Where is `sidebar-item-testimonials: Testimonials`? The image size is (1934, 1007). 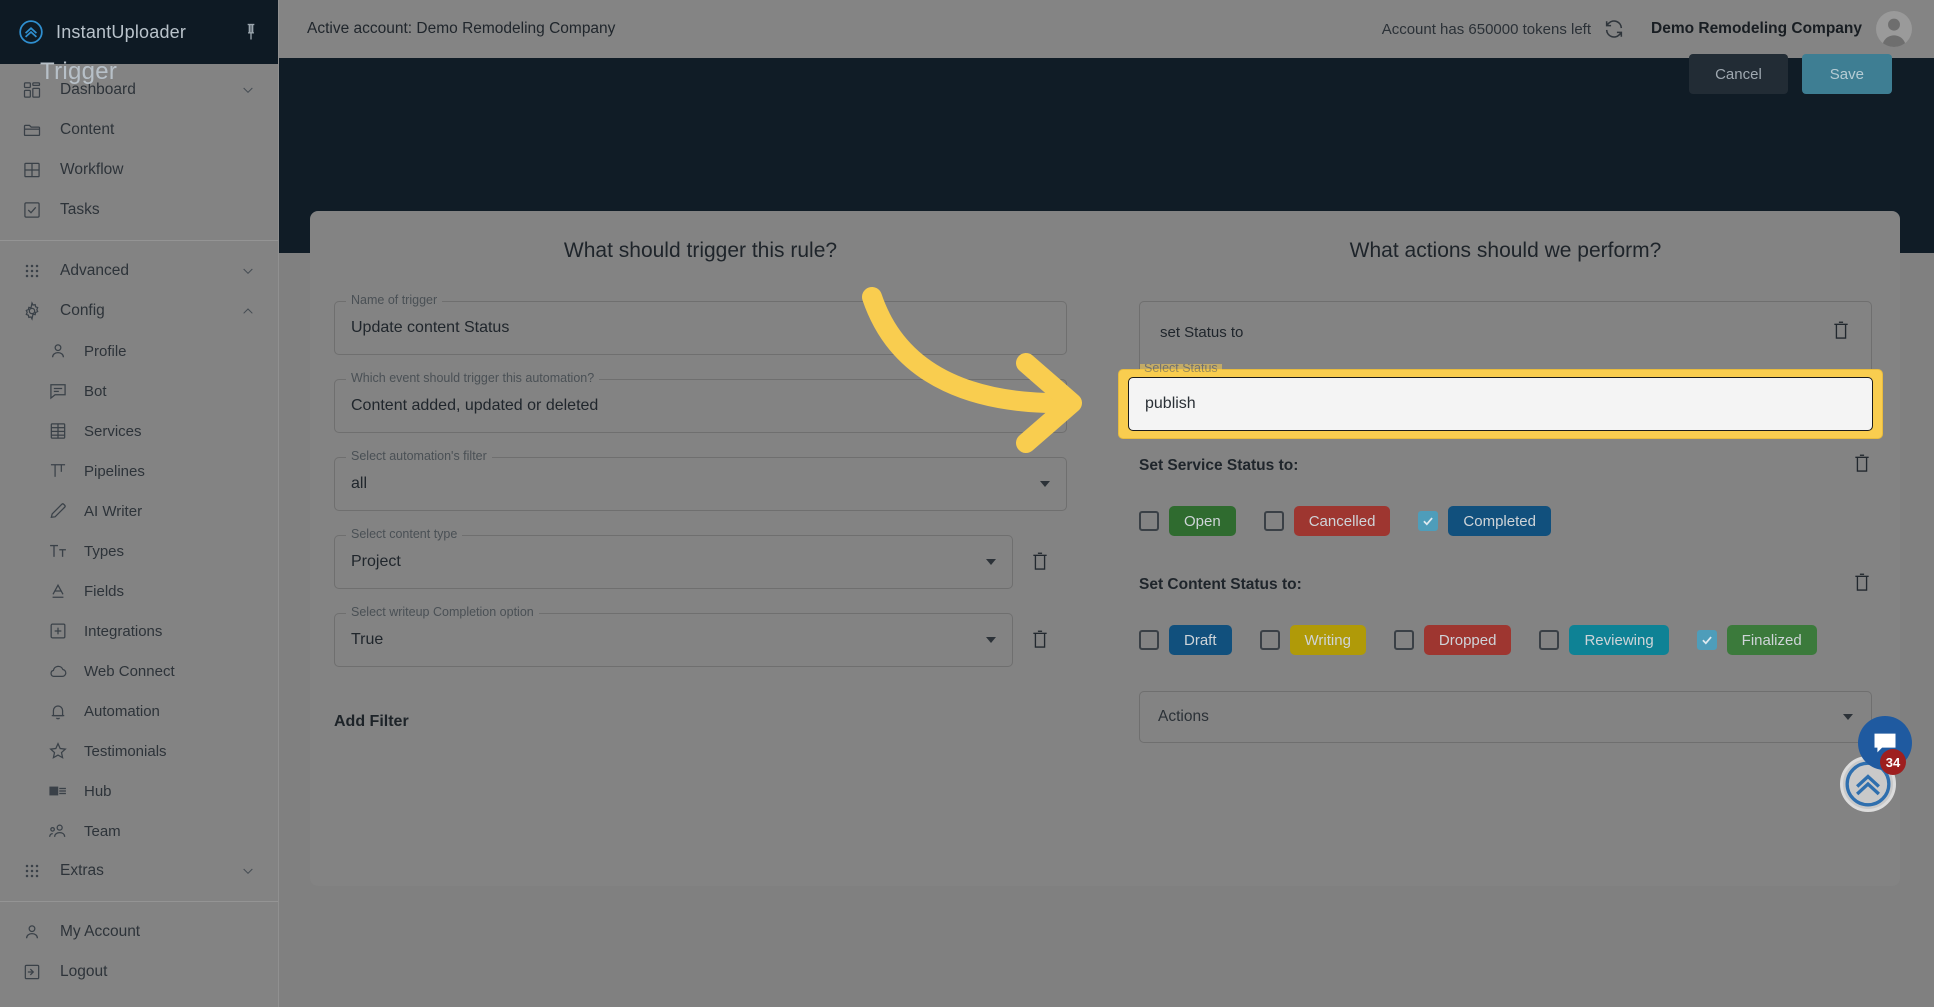 sidebar-item-testimonials: Testimonials is located at coordinates (139, 751).